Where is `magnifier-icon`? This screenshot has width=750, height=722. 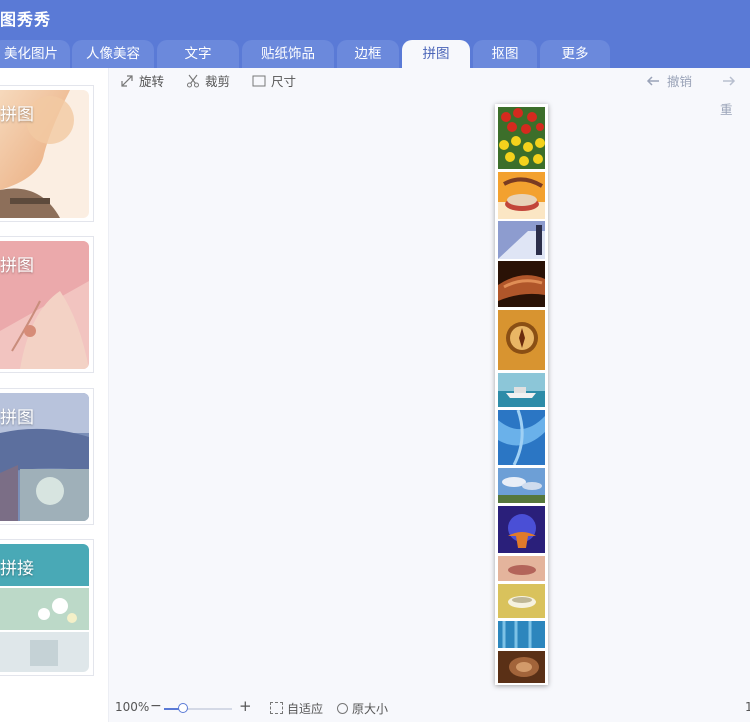 magnifier-icon is located at coordinates (342, 708).